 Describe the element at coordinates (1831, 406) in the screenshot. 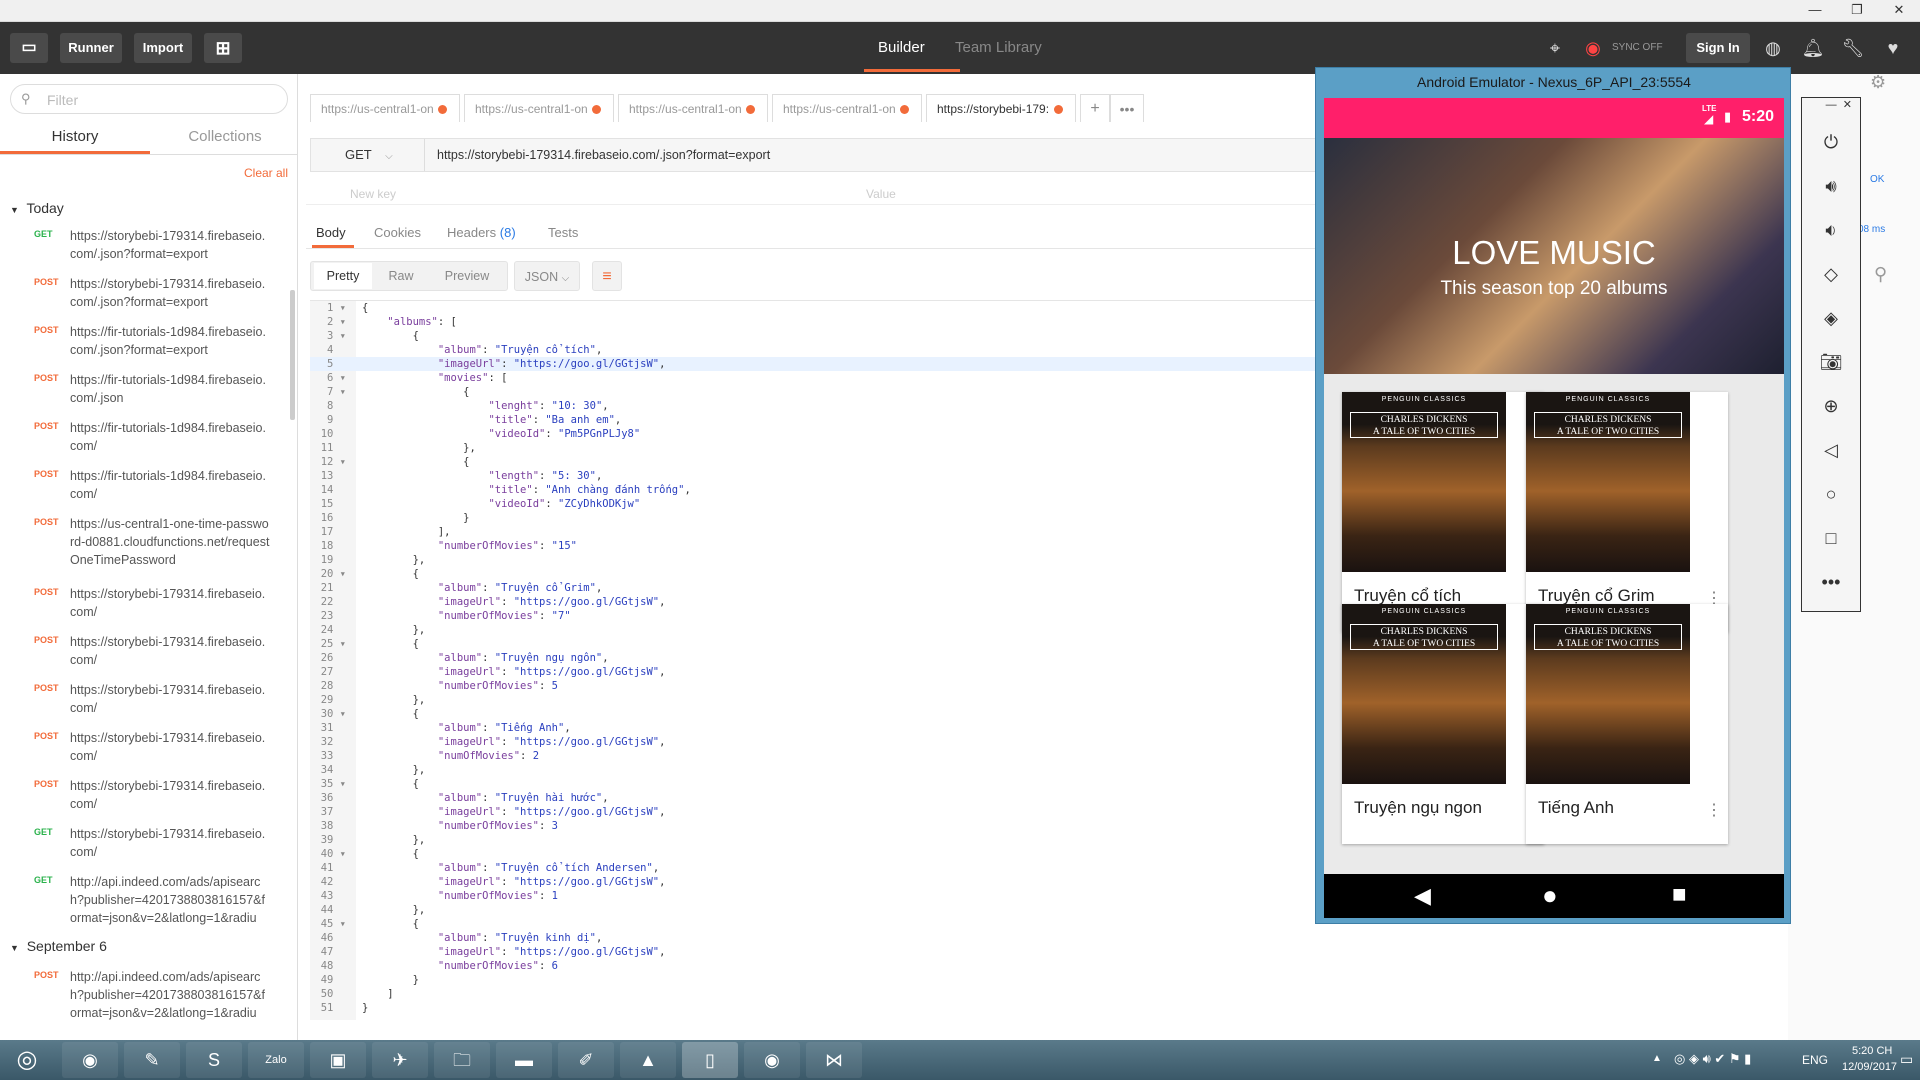

I see `zoom-icon: ⊕` at that location.